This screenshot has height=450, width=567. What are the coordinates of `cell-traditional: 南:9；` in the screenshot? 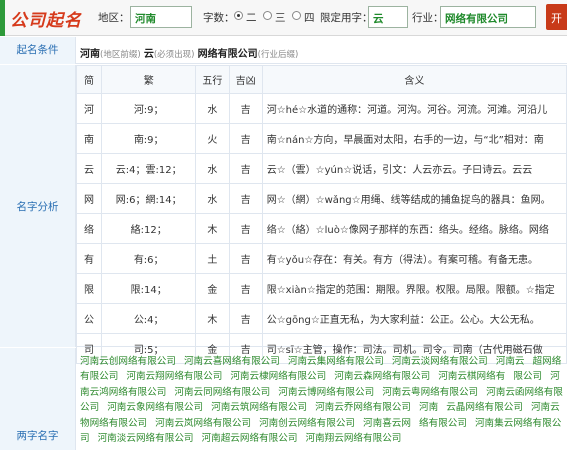 It's located at (149, 138).